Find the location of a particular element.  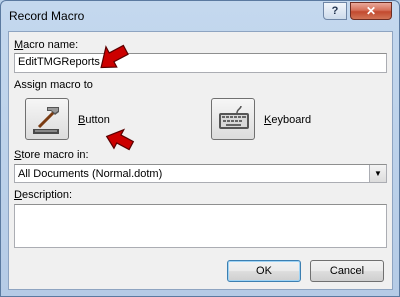

assign-macro-heading: Assign macro to is located at coordinates (53, 85).